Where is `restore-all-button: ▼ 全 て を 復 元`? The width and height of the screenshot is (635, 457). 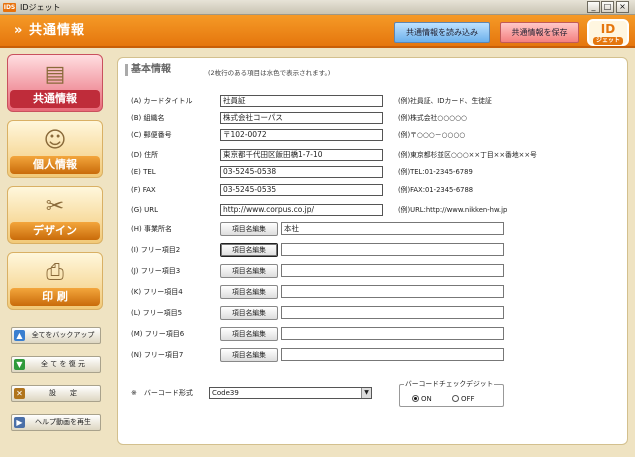
restore-all-button: ▼ 全 て を 復 元 is located at coordinates (56, 364).